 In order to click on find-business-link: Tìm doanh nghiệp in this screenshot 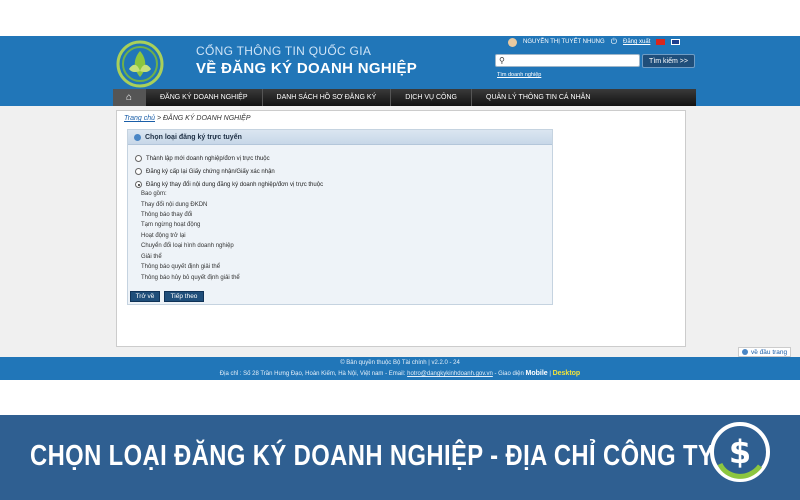, I will do `click(519, 75)`.